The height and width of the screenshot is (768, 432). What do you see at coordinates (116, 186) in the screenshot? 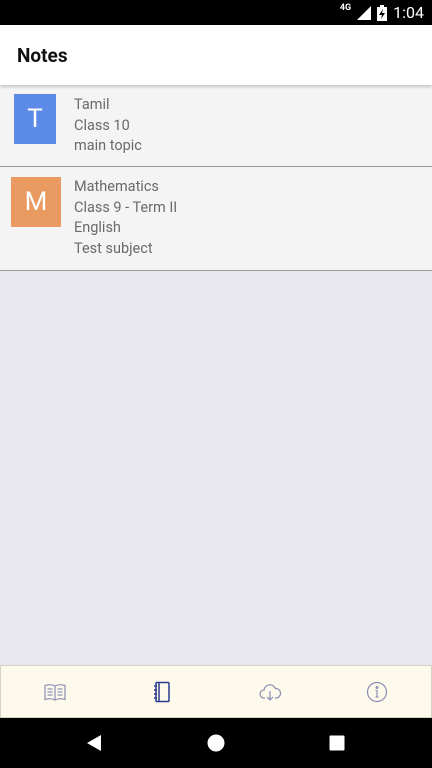
I see `note-subject: Mathematics` at bounding box center [116, 186].